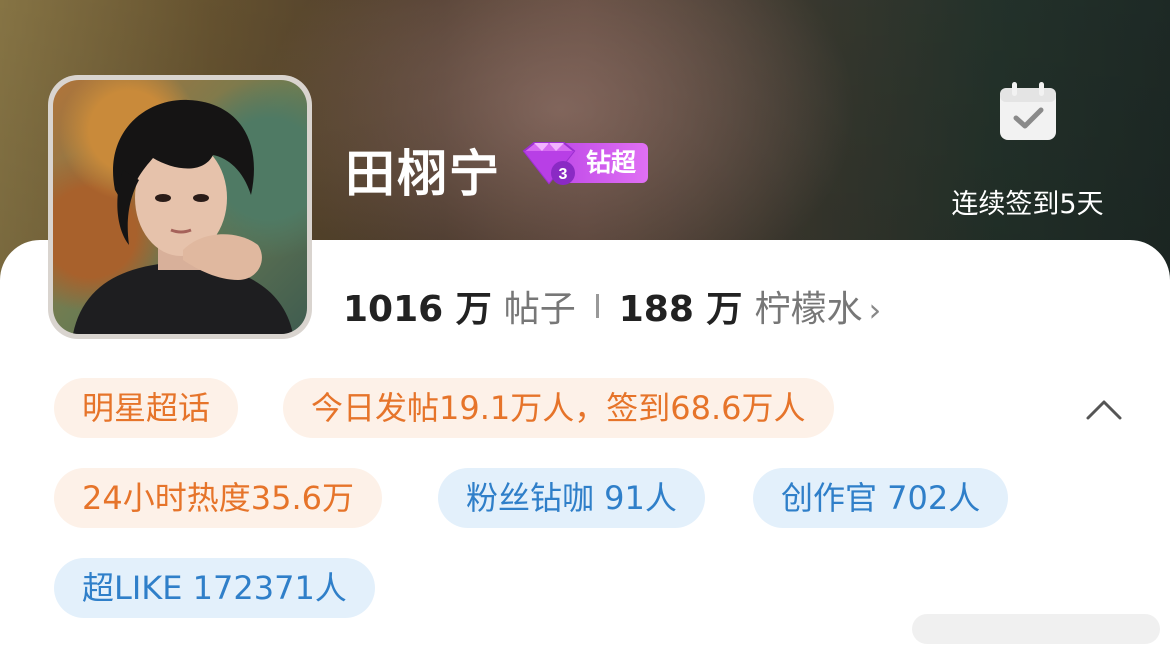  Describe the element at coordinates (1036, 629) in the screenshot. I see `scrollbar` at that location.